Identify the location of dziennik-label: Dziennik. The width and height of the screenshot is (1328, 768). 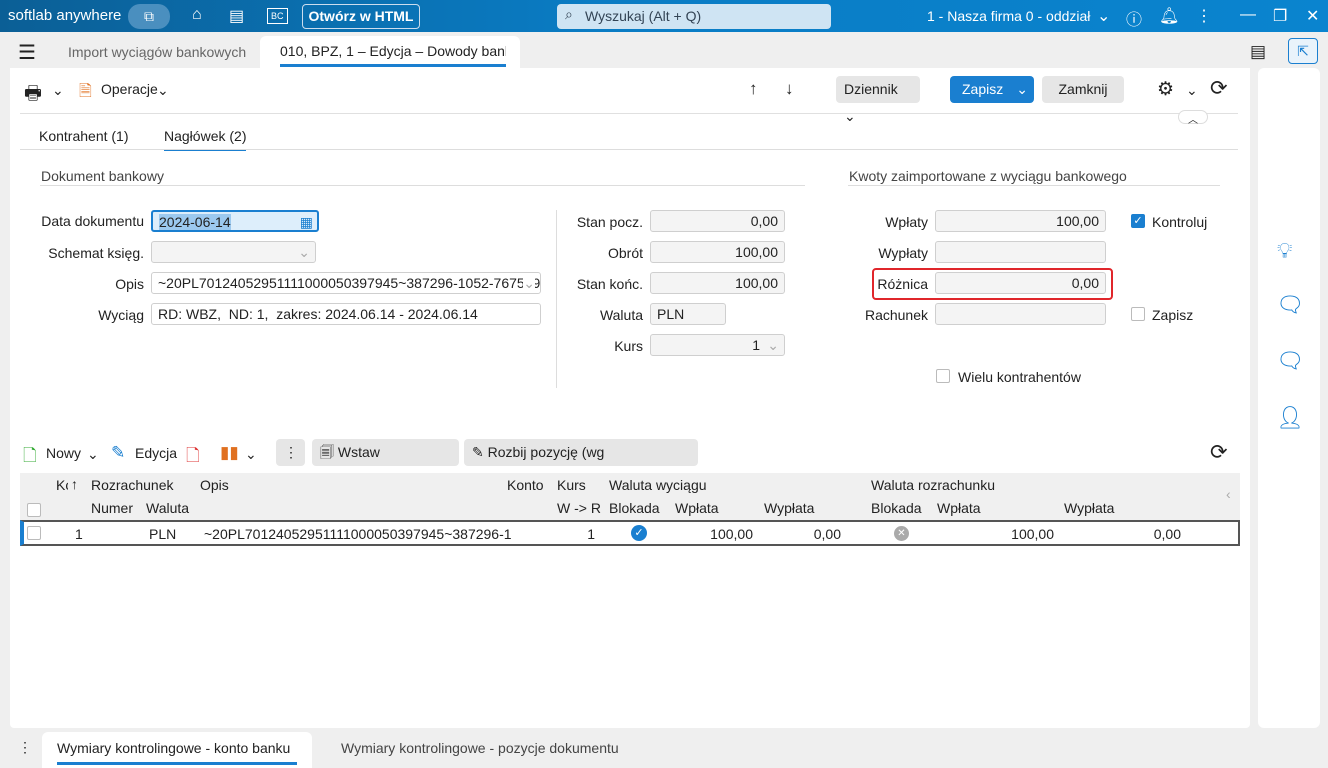
(871, 89).